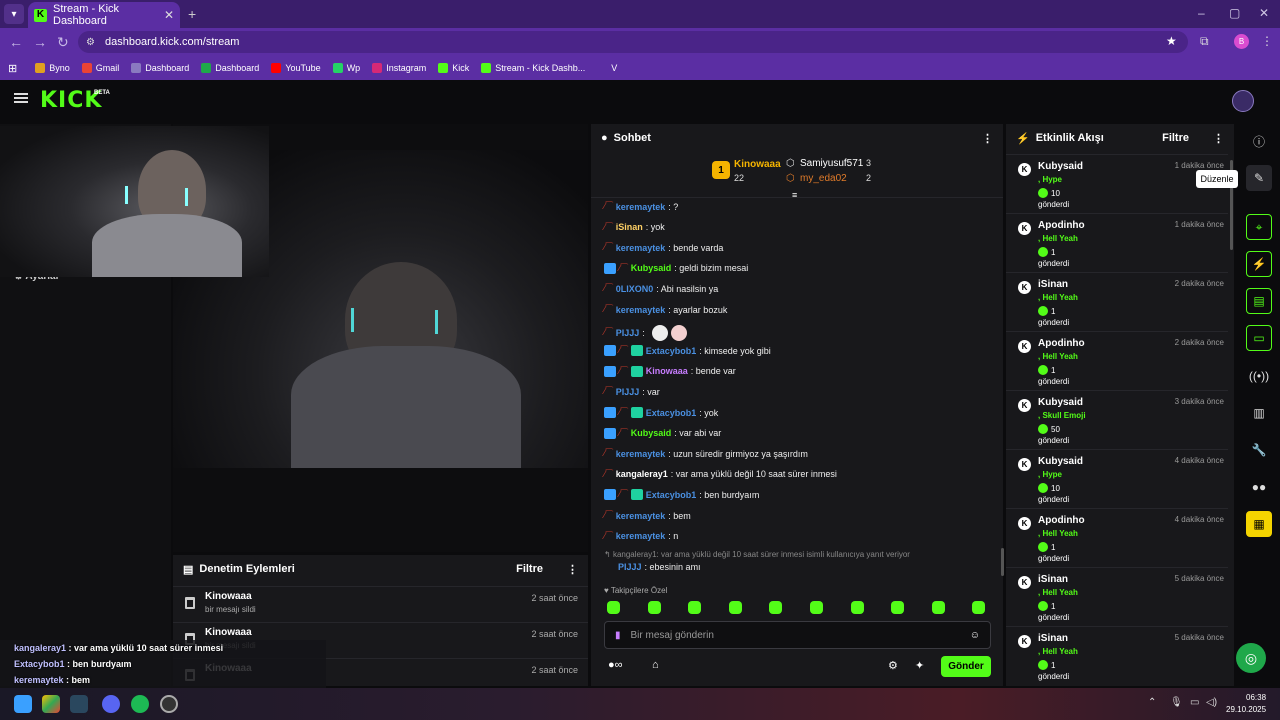 This screenshot has height=720, width=1280. I want to click on chat-username: Kubysaid, so click(651, 268).